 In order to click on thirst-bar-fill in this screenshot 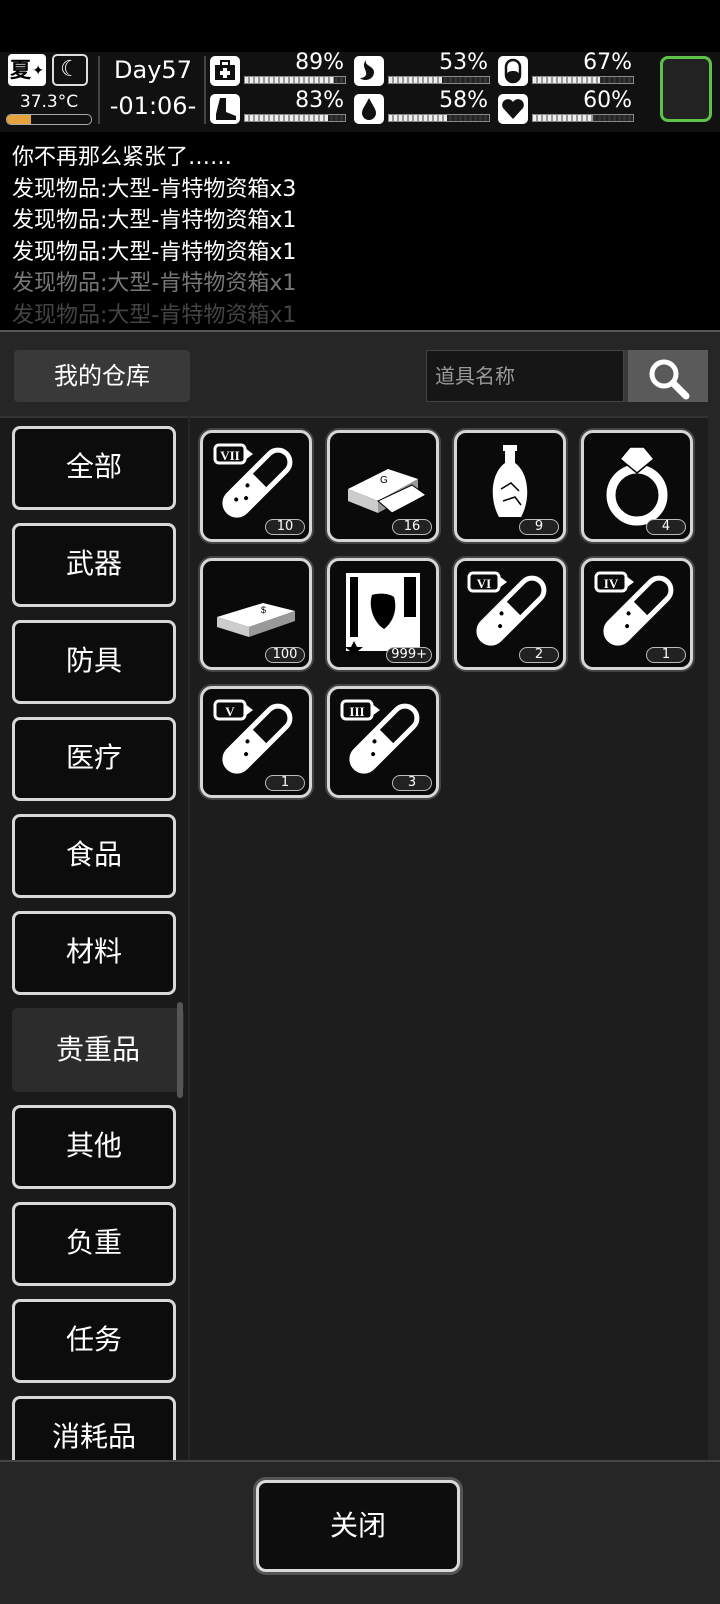, I will do `click(418, 118)`.